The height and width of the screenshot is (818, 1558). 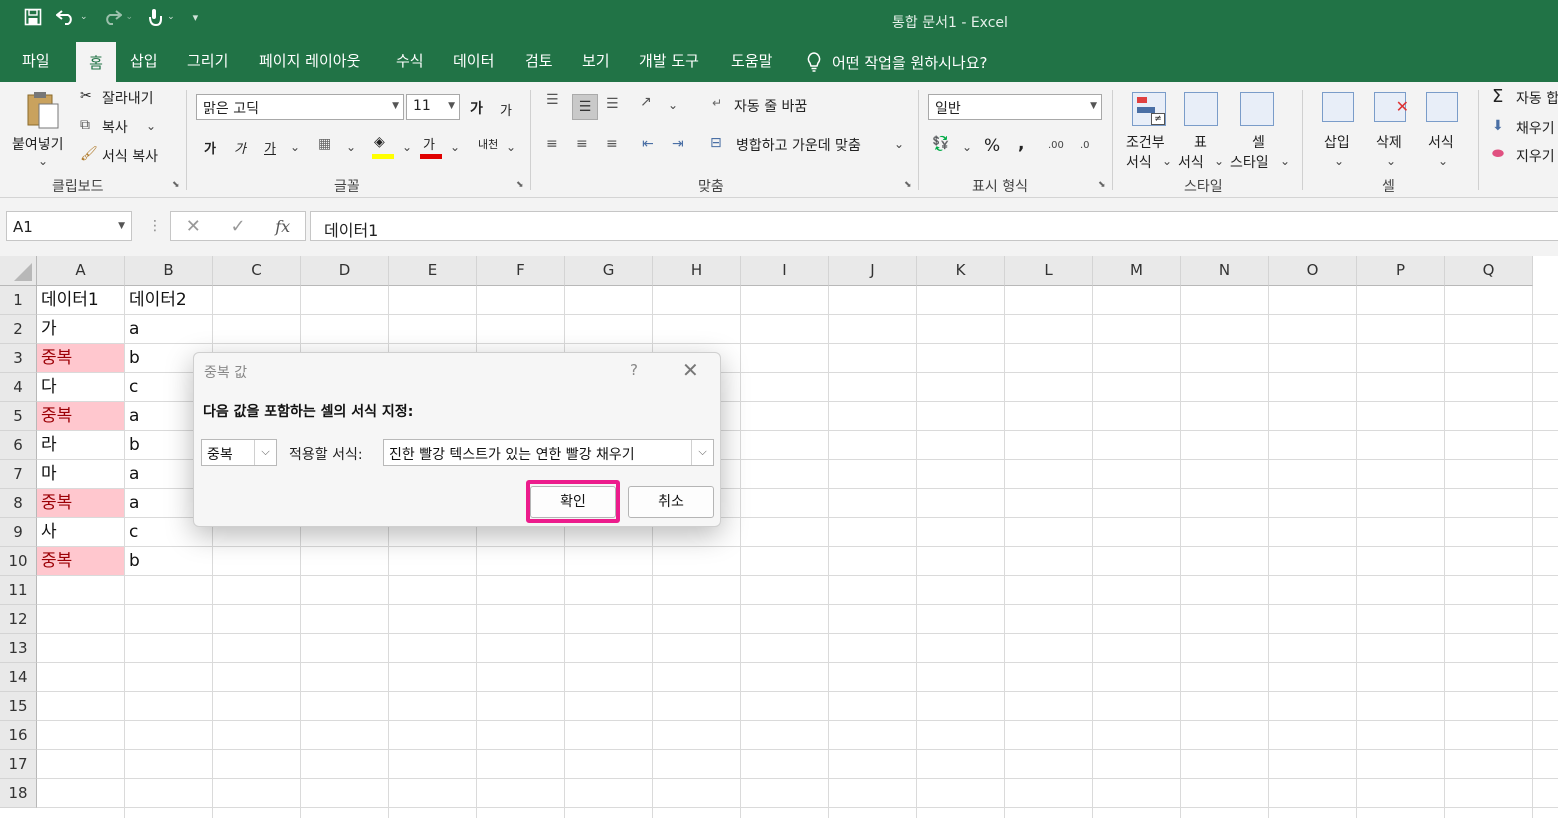 I want to click on tab-file: 파일, so click(x=36, y=62).